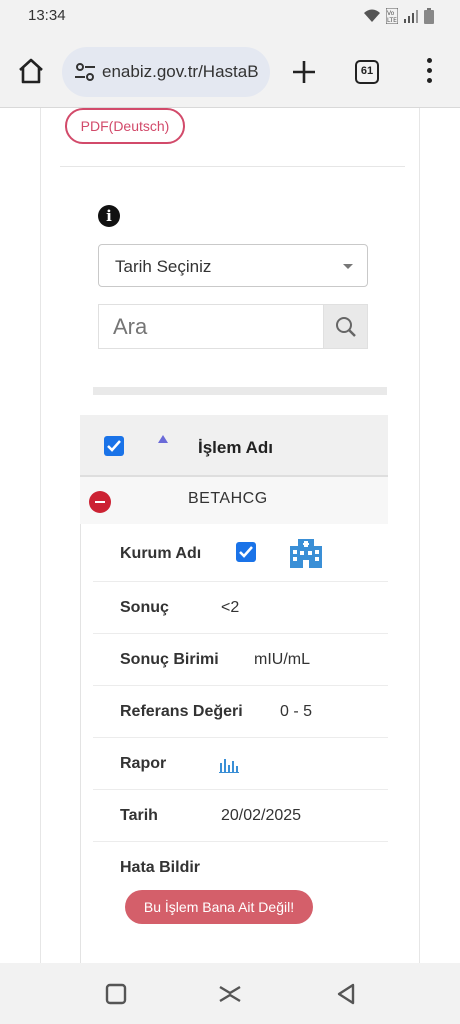 The height and width of the screenshot is (1024, 460). I want to click on chart-icon, so click(229, 764).